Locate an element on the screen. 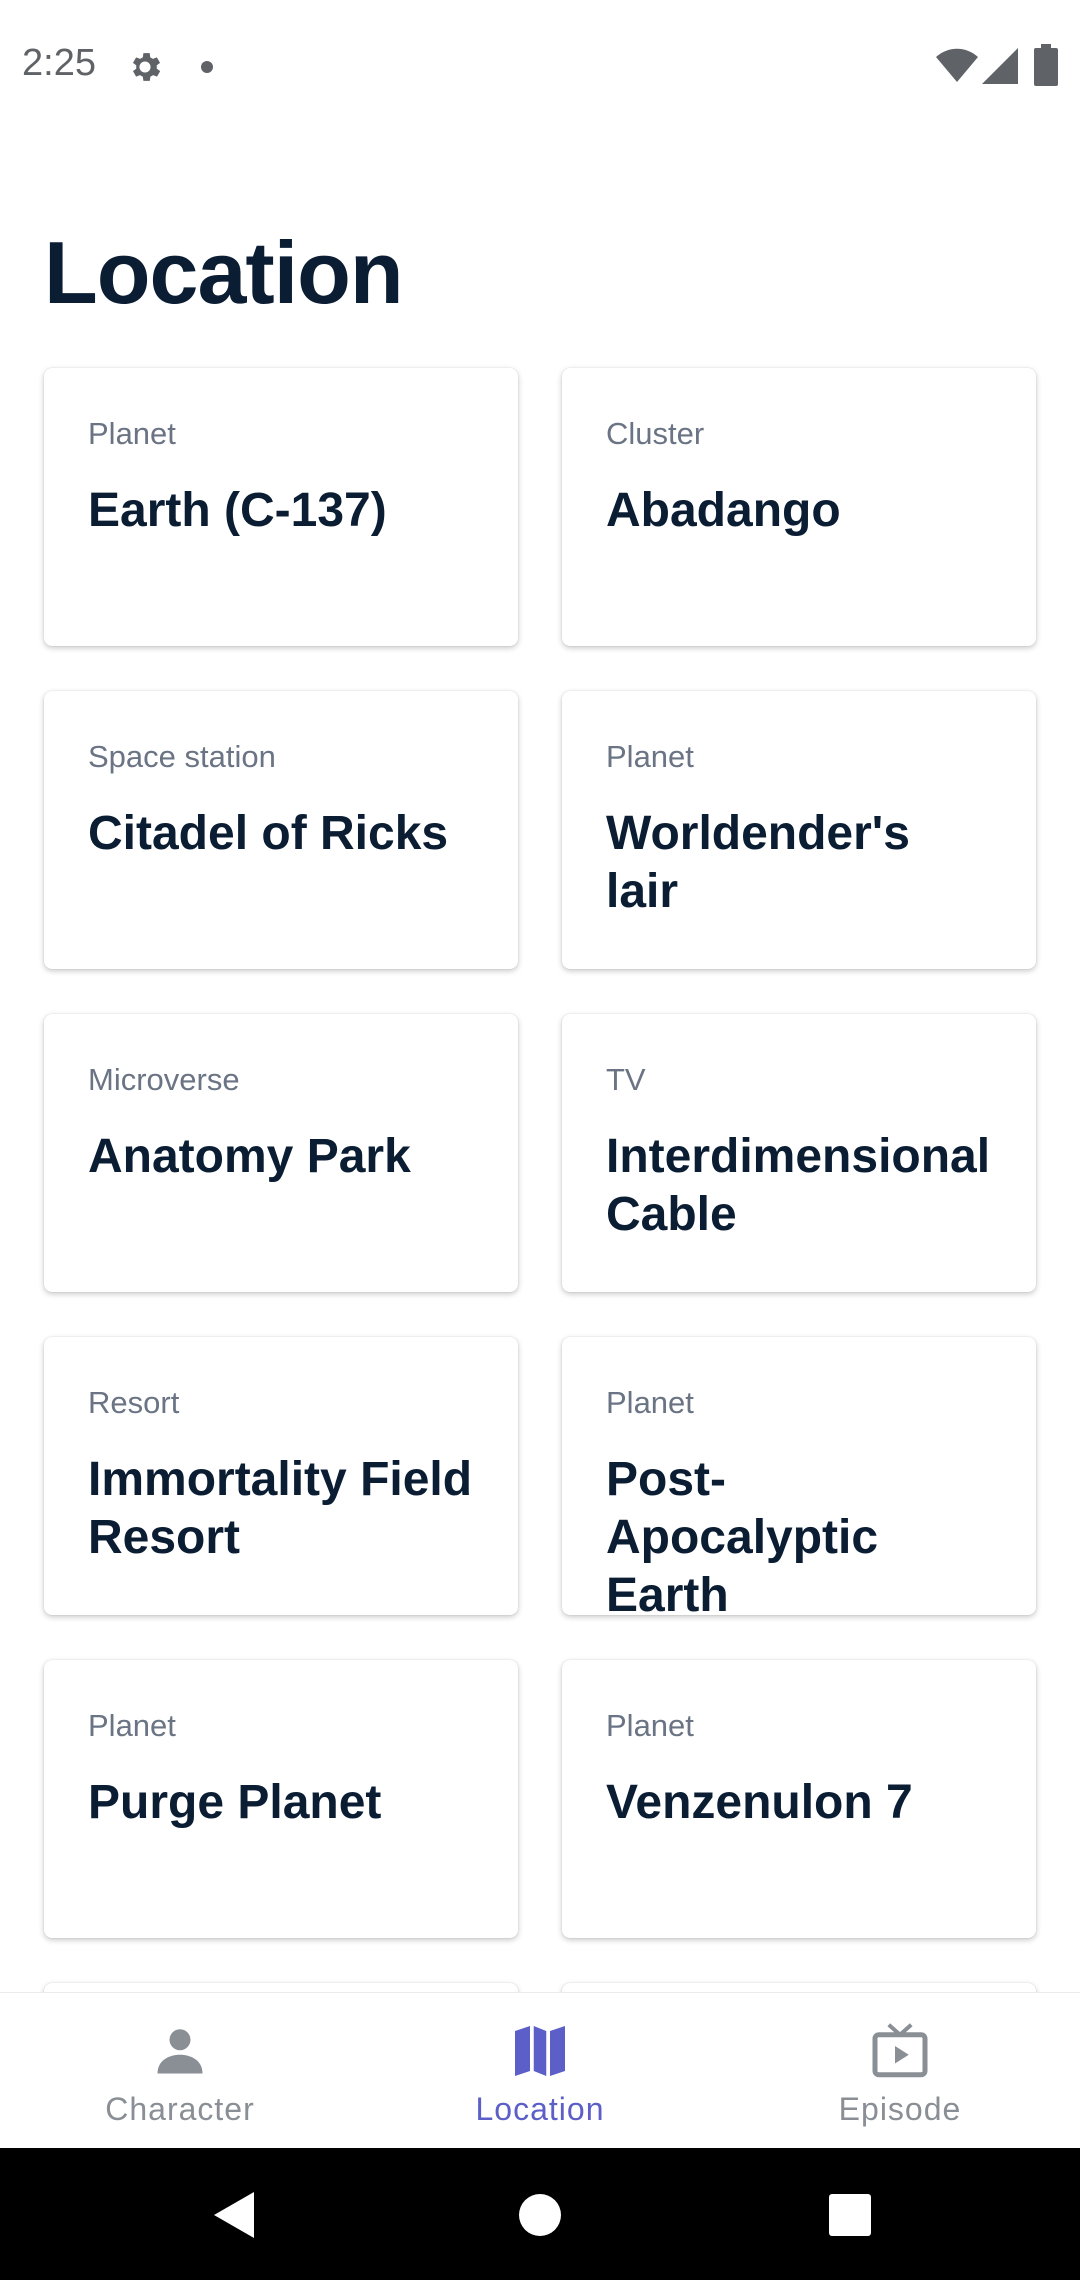  system-navigation-bar is located at coordinates (540, 2214).